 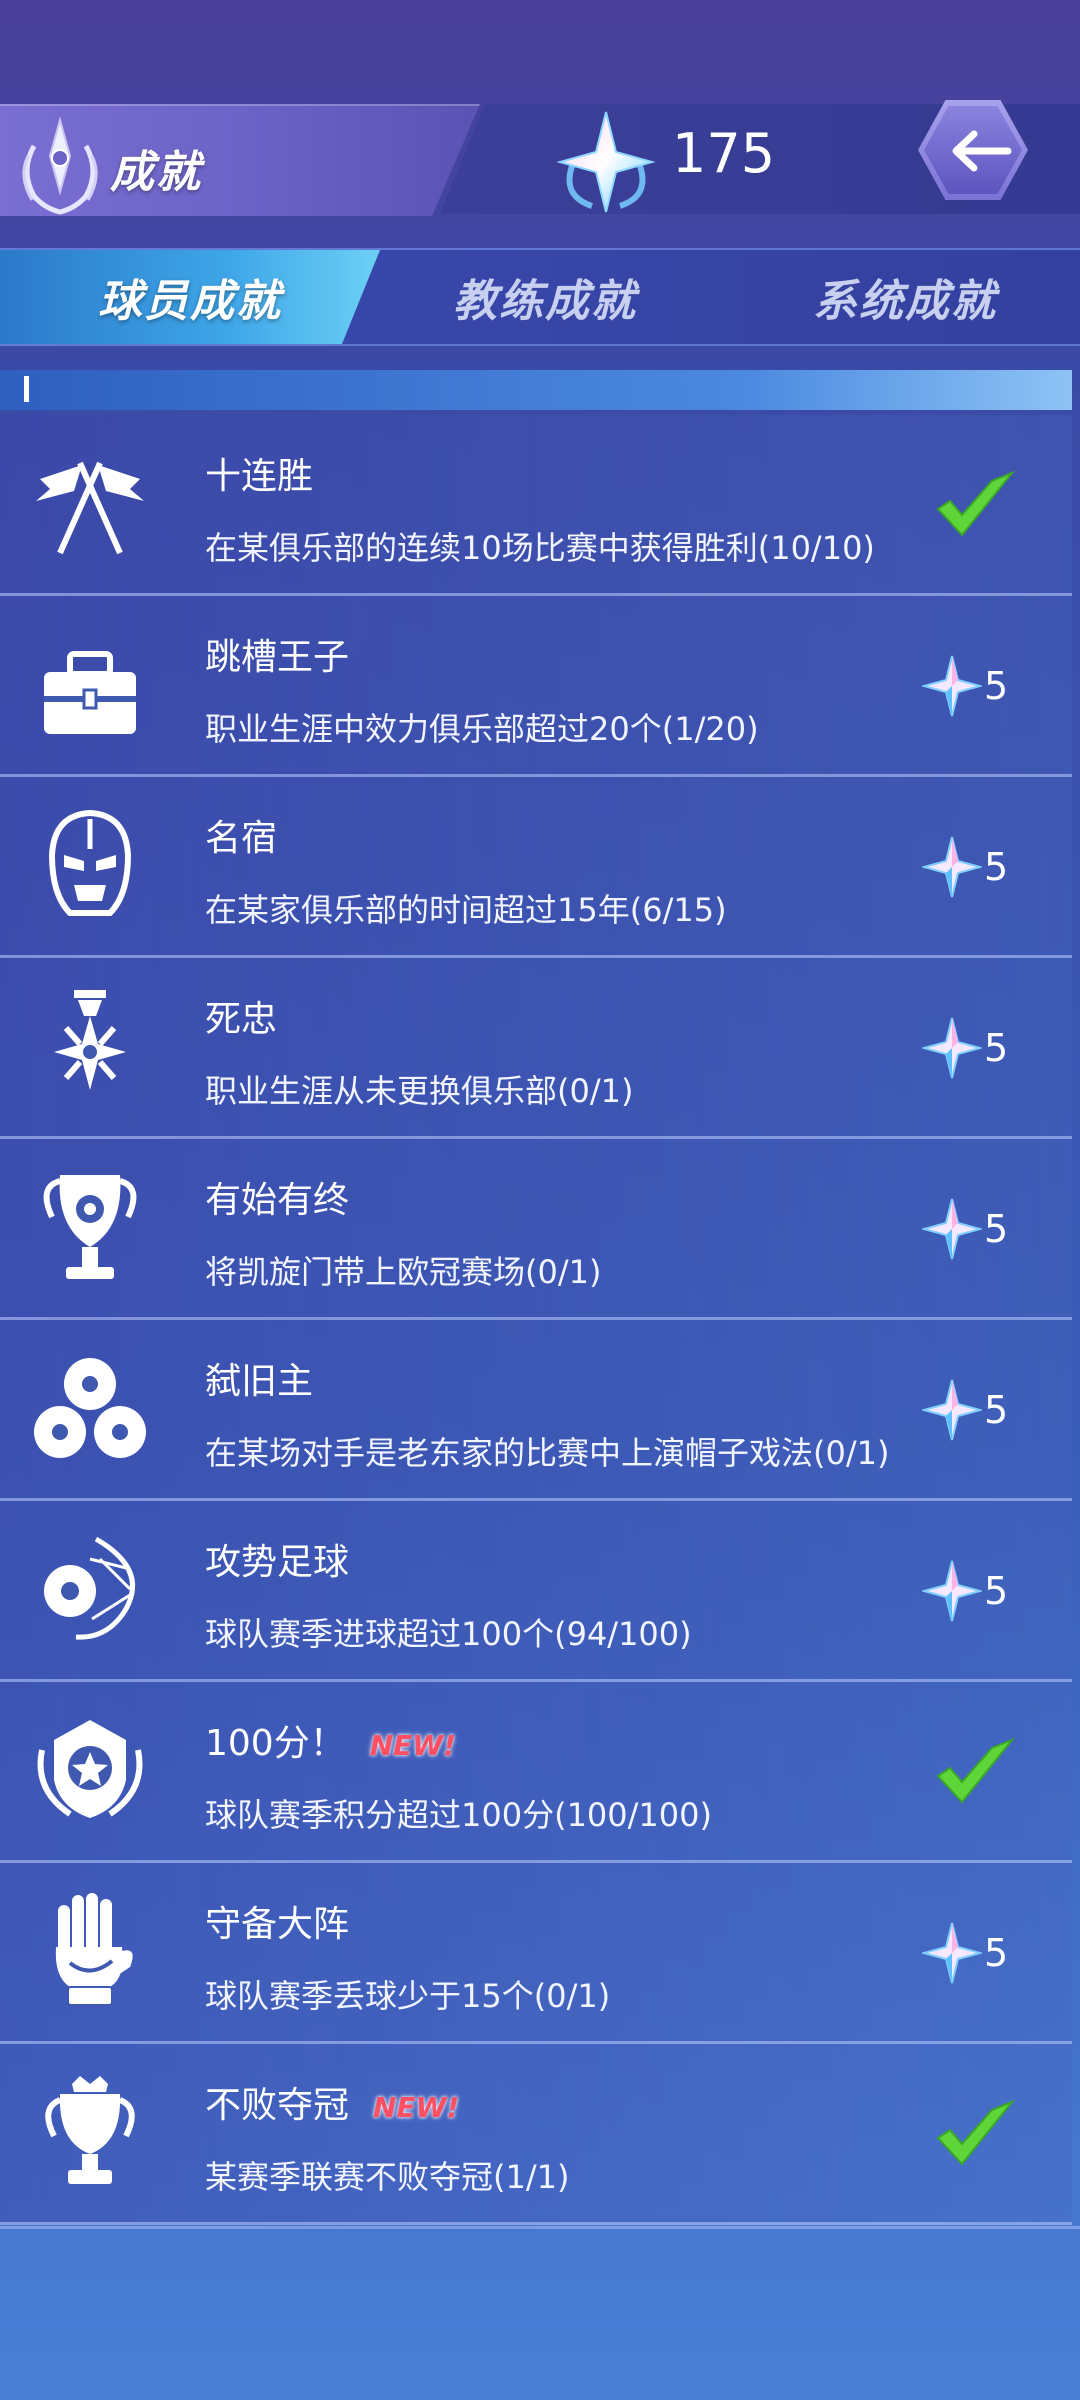 I want to click on achievement-desc: 职业生涯中效力俱乐部超过20个(1/20), so click(x=482, y=729).